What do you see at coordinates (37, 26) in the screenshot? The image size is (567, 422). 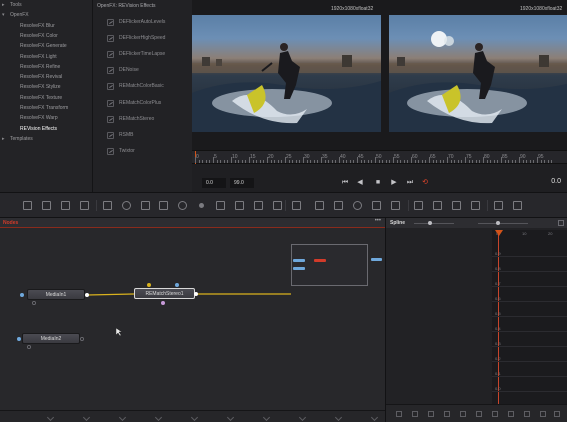 I see `tree-item: ResolveFX Blur` at bounding box center [37, 26].